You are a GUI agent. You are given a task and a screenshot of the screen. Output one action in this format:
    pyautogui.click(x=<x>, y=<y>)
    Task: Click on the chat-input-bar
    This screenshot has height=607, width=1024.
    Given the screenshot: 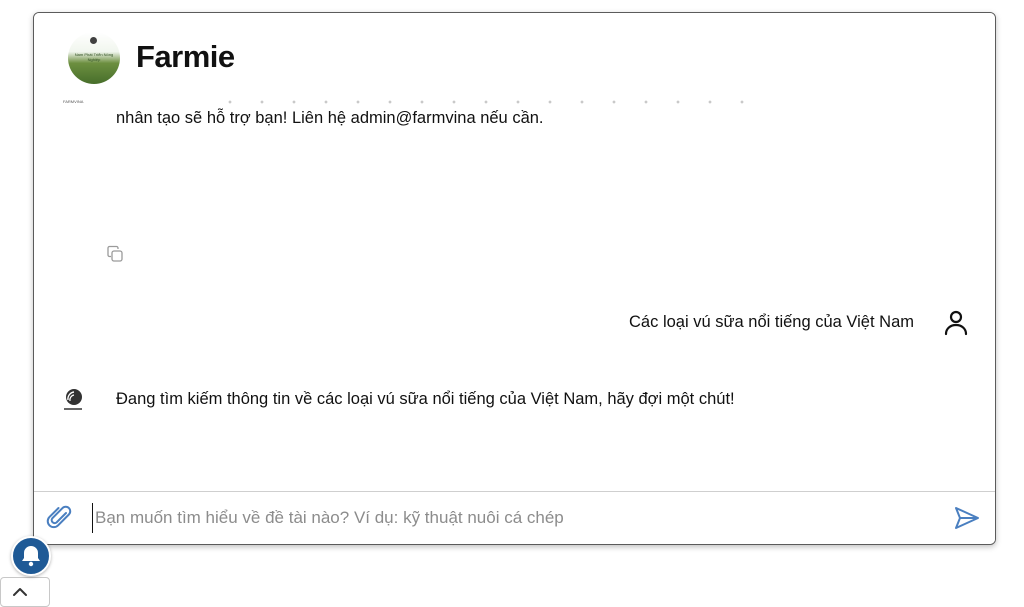 What is the action you would take?
    pyautogui.click(x=514, y=517)
    